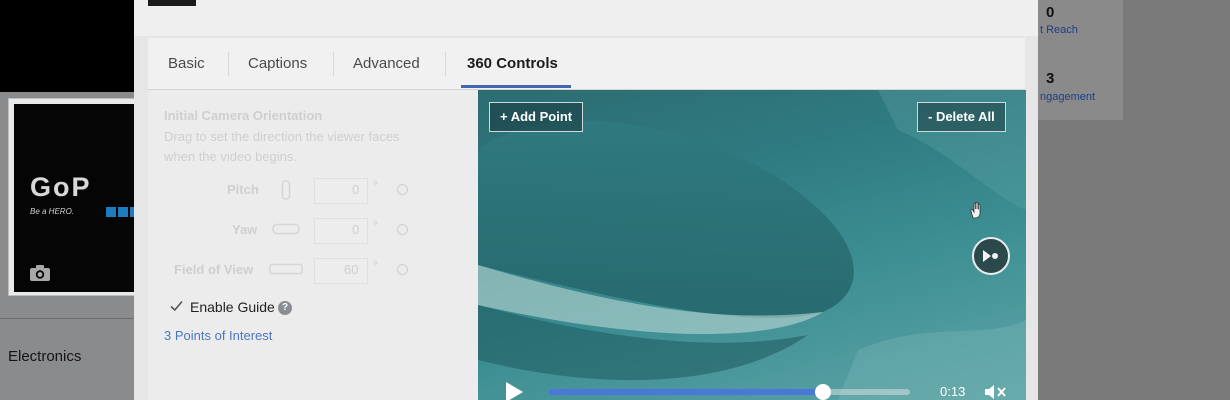  Describe the element at coordinates (214, 269) in the screenshot. I see `fov-label: Field of View` at that location.